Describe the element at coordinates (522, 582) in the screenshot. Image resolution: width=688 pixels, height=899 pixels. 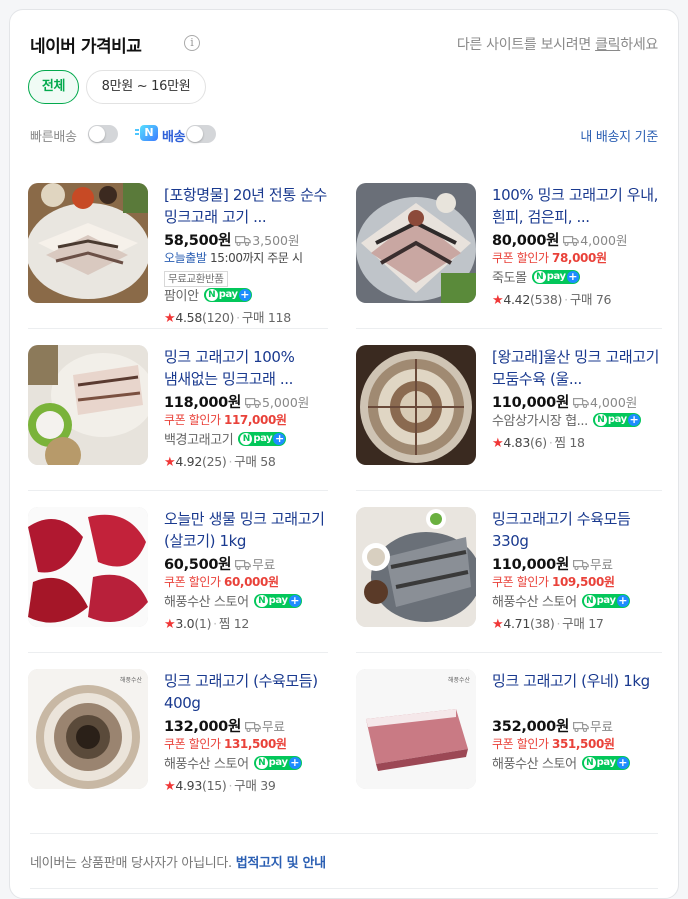
I see `coupon-label: 쿠폰 할인가` at that location.